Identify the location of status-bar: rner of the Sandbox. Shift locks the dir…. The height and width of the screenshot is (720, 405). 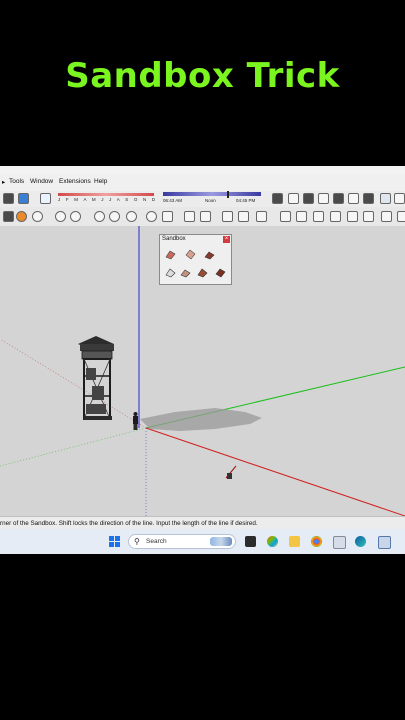
(202, 523).